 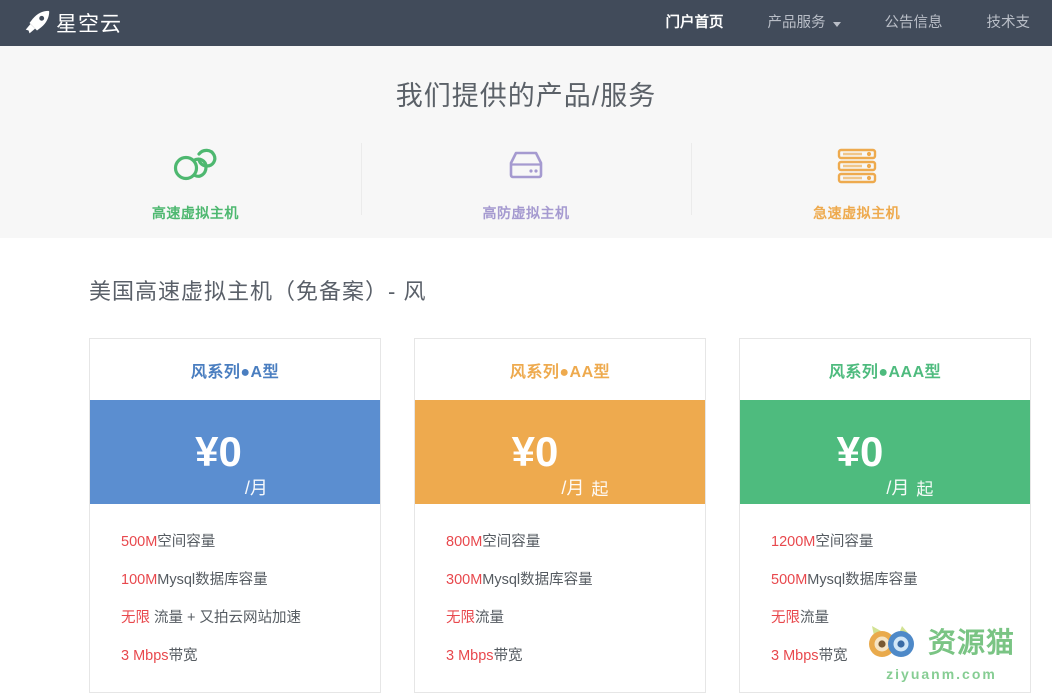 I want to click on nav-item-home-label: 门户首页, so click(x=694, y=23).